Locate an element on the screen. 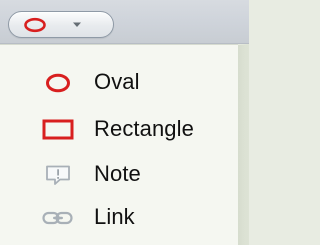 This screenshot has width=320, height=245. menu-item-link: Link is located at coordinates (119, 217).